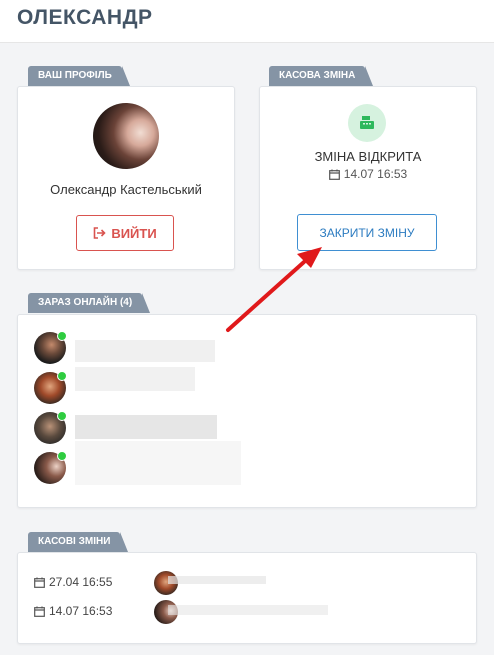 This screenshot has width=494, height=655. I want to click on logout-button: ВИЙТИ, so click(125, 233).